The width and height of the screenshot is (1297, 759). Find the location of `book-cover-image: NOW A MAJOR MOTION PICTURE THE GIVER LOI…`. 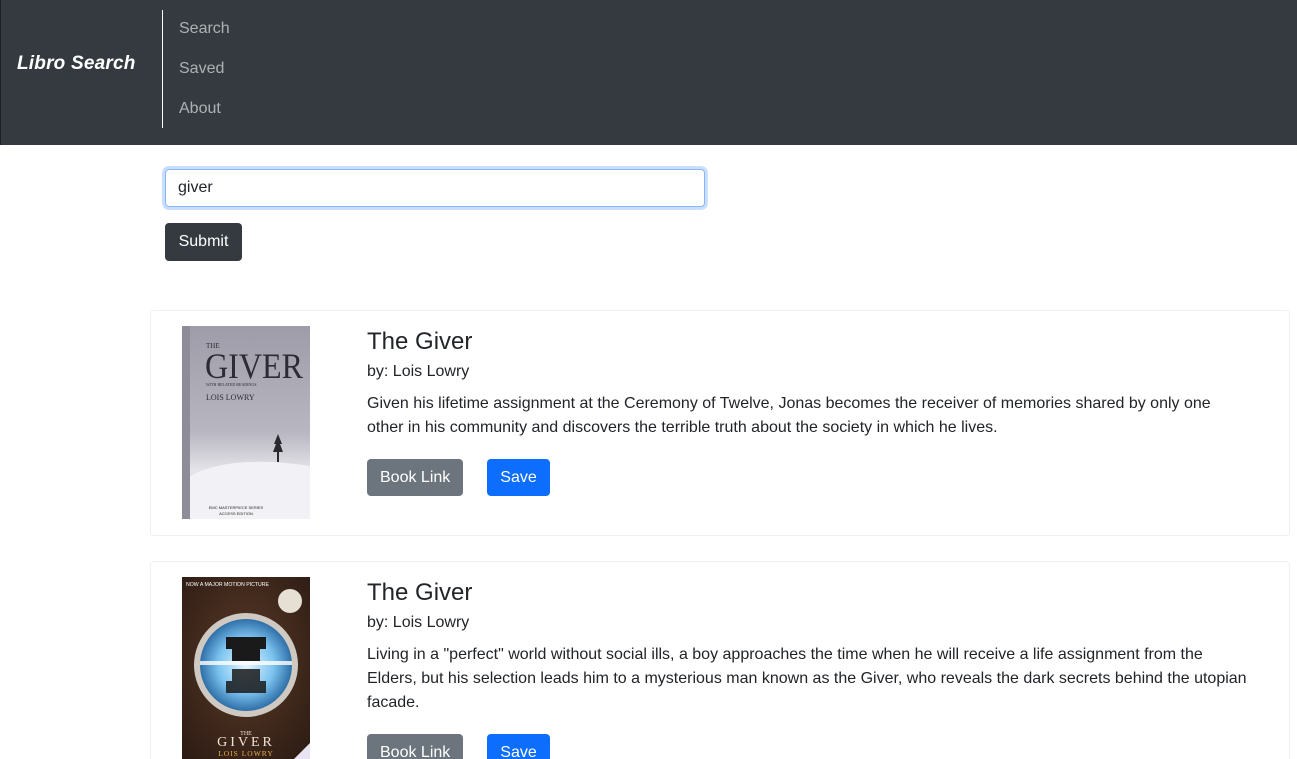

book-cover-image: NOW A MAJOR MOTION PICTURE THE GIVER LOI… is located at coordinates (246, 668).